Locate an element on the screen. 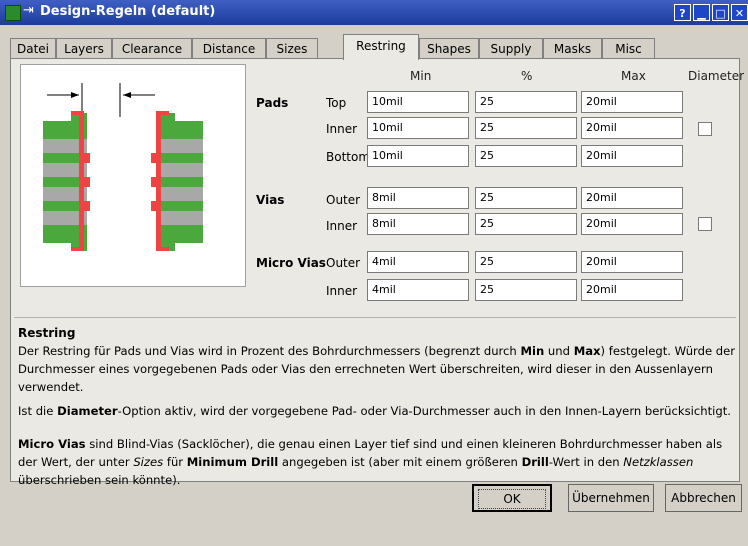 The image size is (748, 546). help-emphasis: Minimum Drill is located at coordinates (232, 462).